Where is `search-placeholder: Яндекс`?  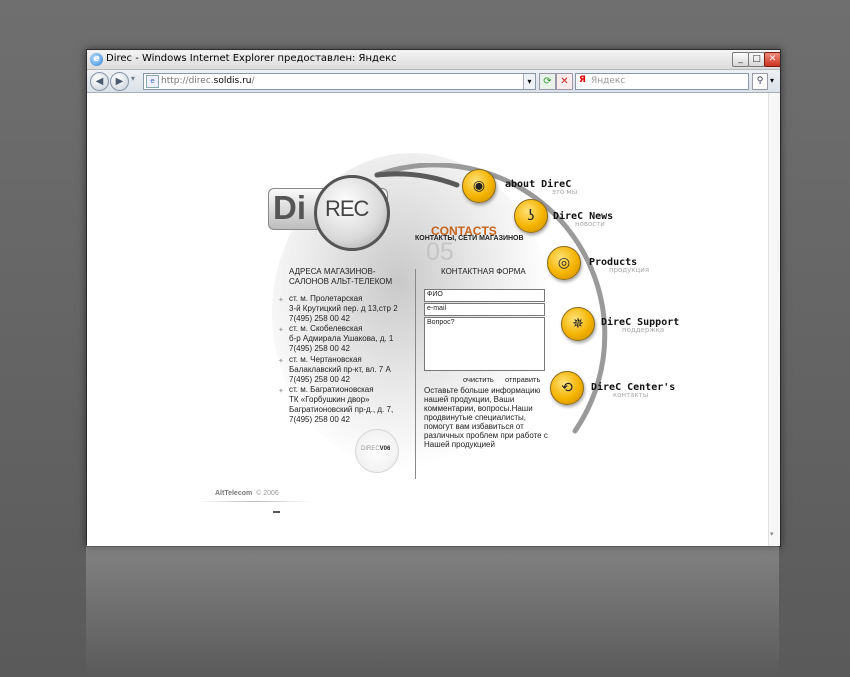
search-placeholder: Яндекс is located at coordinates (608, 81).